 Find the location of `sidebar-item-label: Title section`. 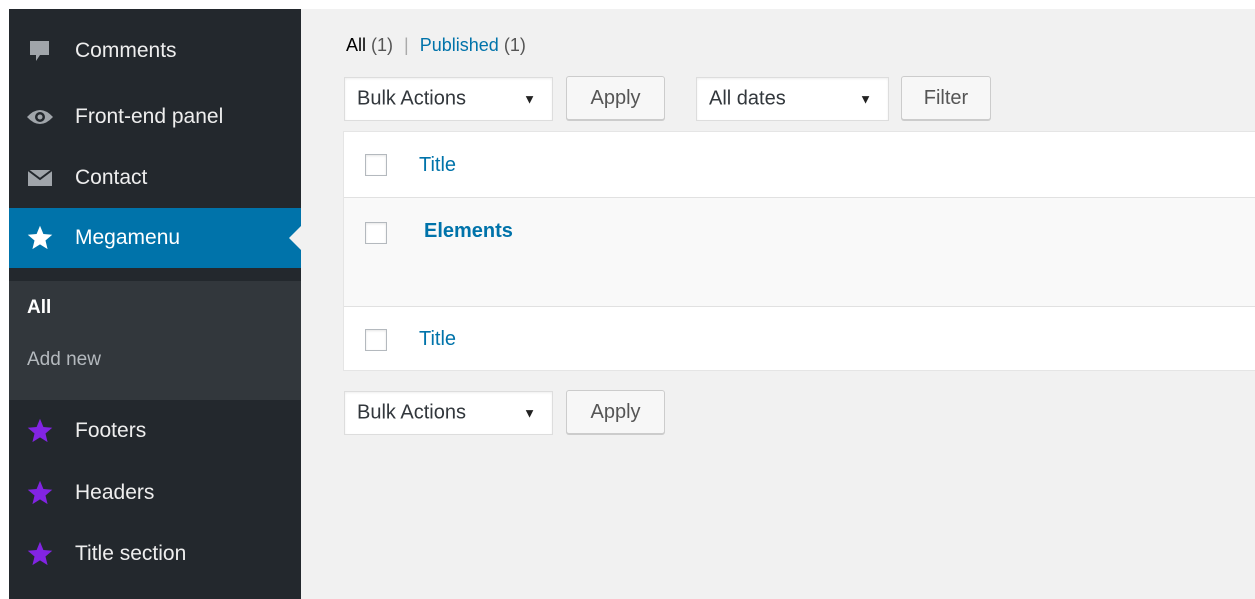

sidebar-item-label: Title section is located at coordinates (131, 553).